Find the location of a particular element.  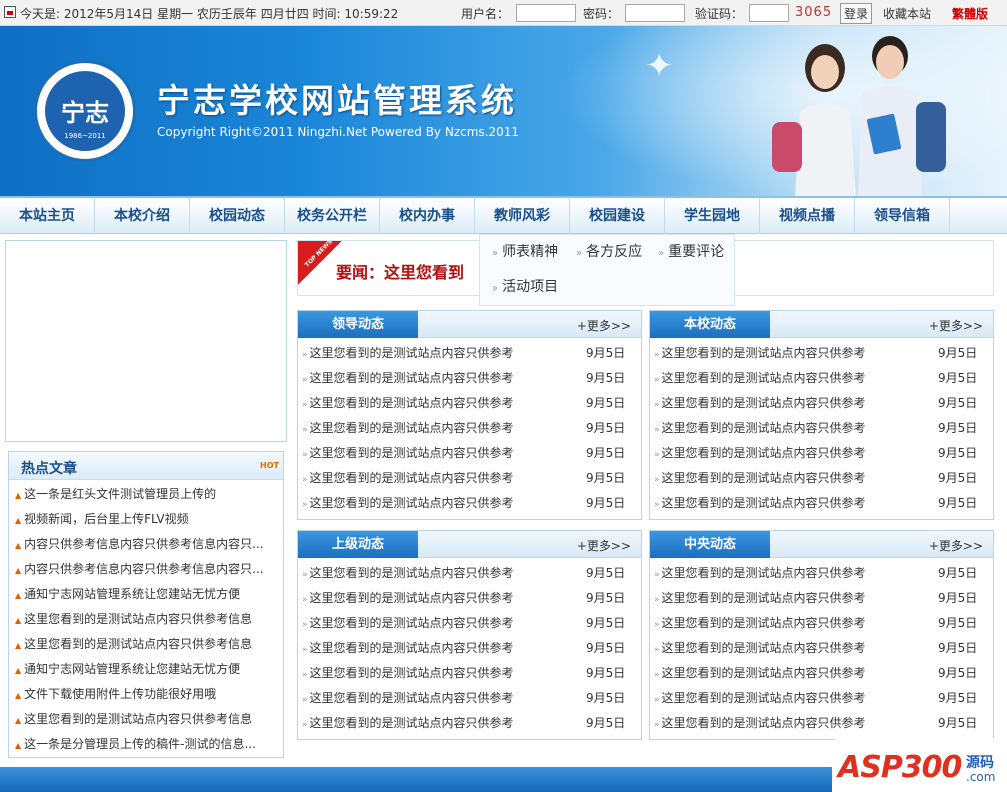

logo-year: 1986~2011 is located at coordinates (85, 136).